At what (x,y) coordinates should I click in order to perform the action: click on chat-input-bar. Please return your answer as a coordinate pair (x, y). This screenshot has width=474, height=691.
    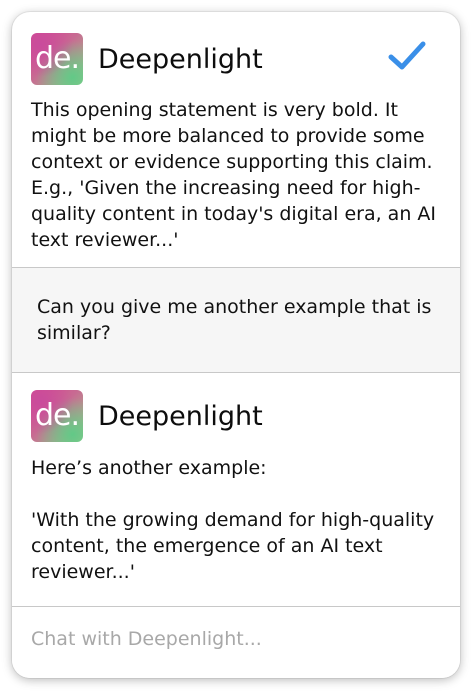
    Looking at the image, I should click on (236, 642).